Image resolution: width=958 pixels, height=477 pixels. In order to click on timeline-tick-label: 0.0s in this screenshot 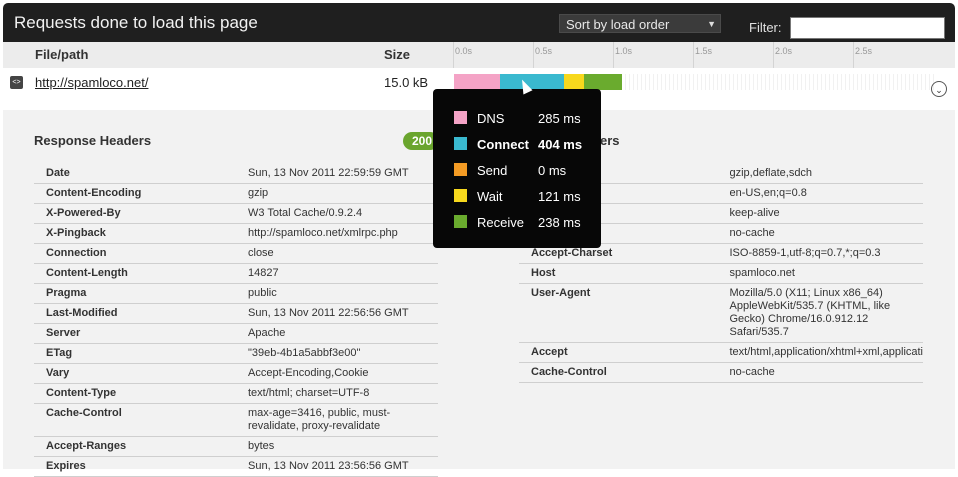, I will do `click(464, 51)`.